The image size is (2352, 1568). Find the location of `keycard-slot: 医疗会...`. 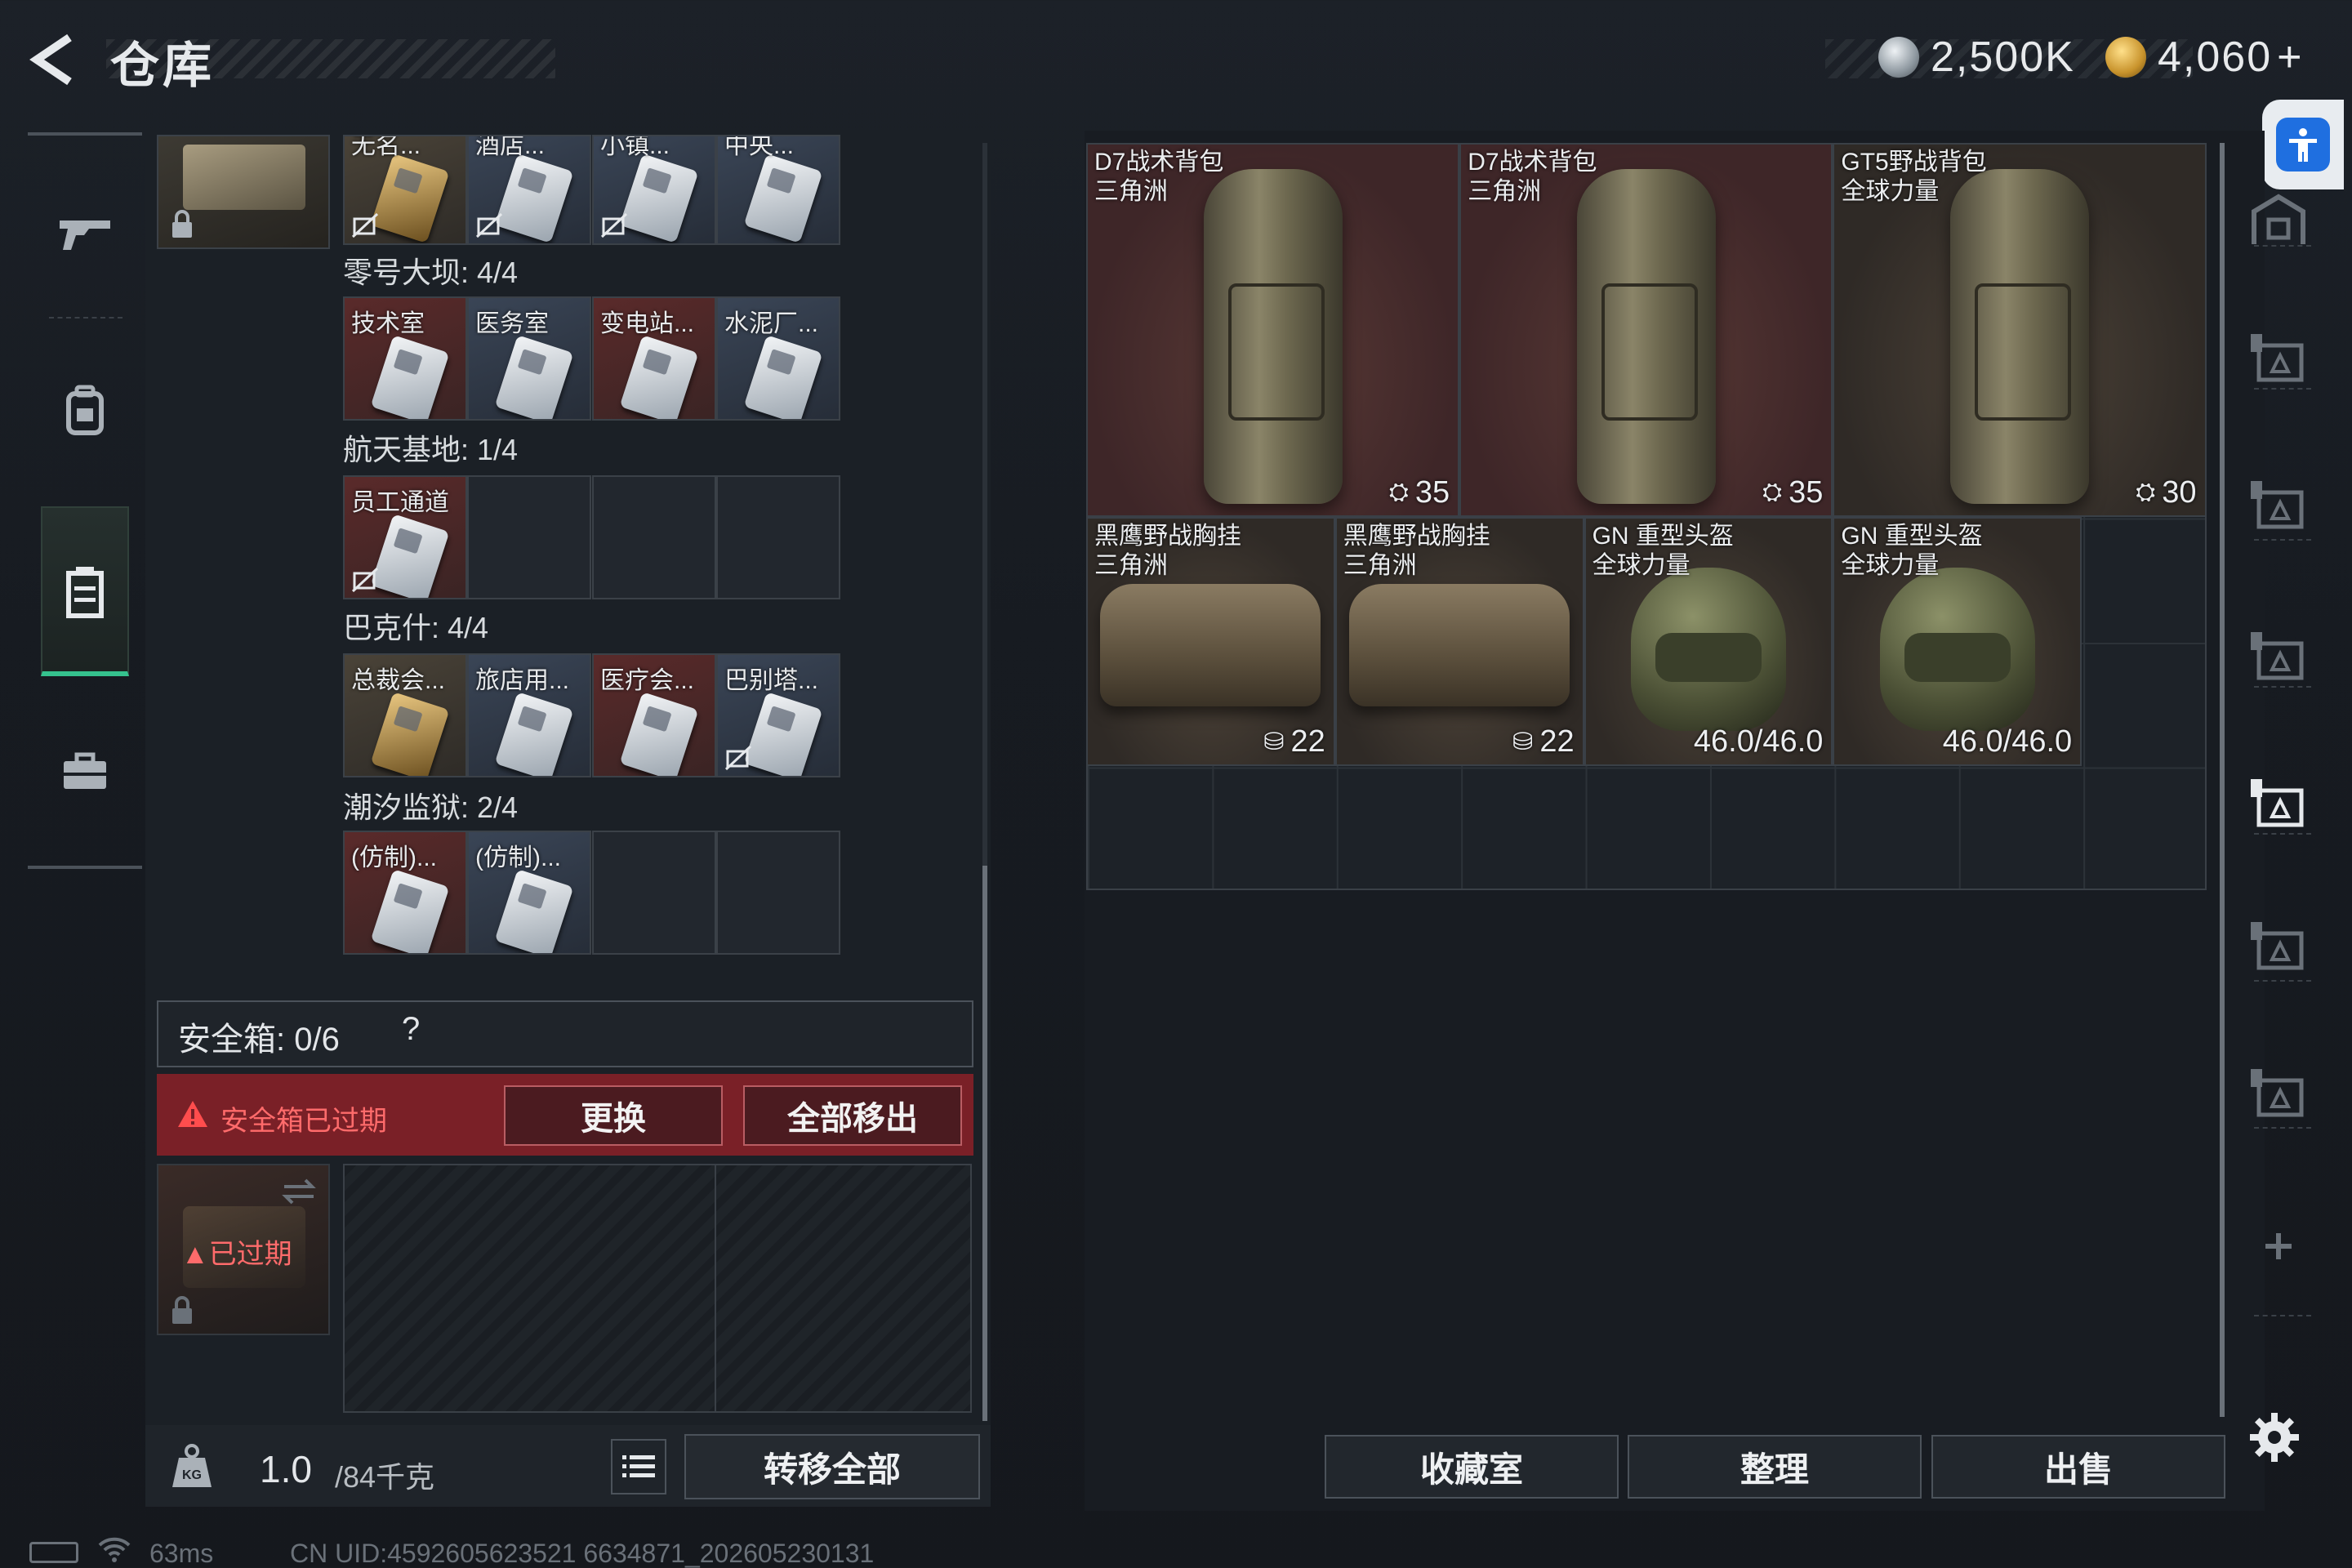

keycard-slot: 医疗会... is located at coordinates (654, 715).